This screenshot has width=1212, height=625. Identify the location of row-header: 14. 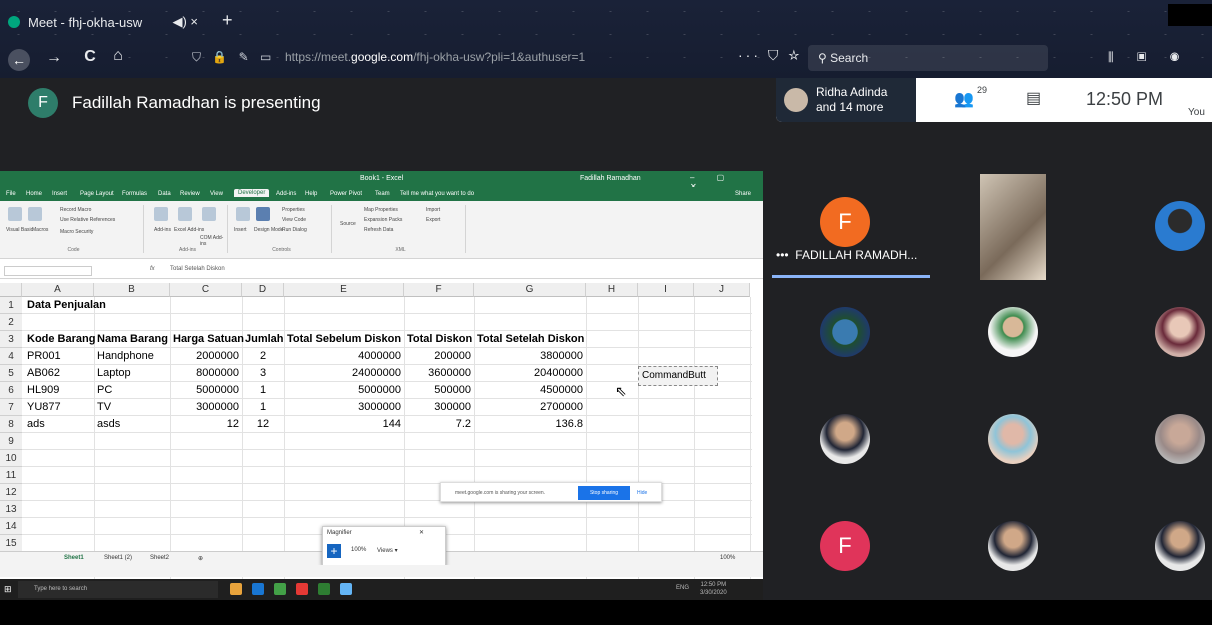
(11, 526).